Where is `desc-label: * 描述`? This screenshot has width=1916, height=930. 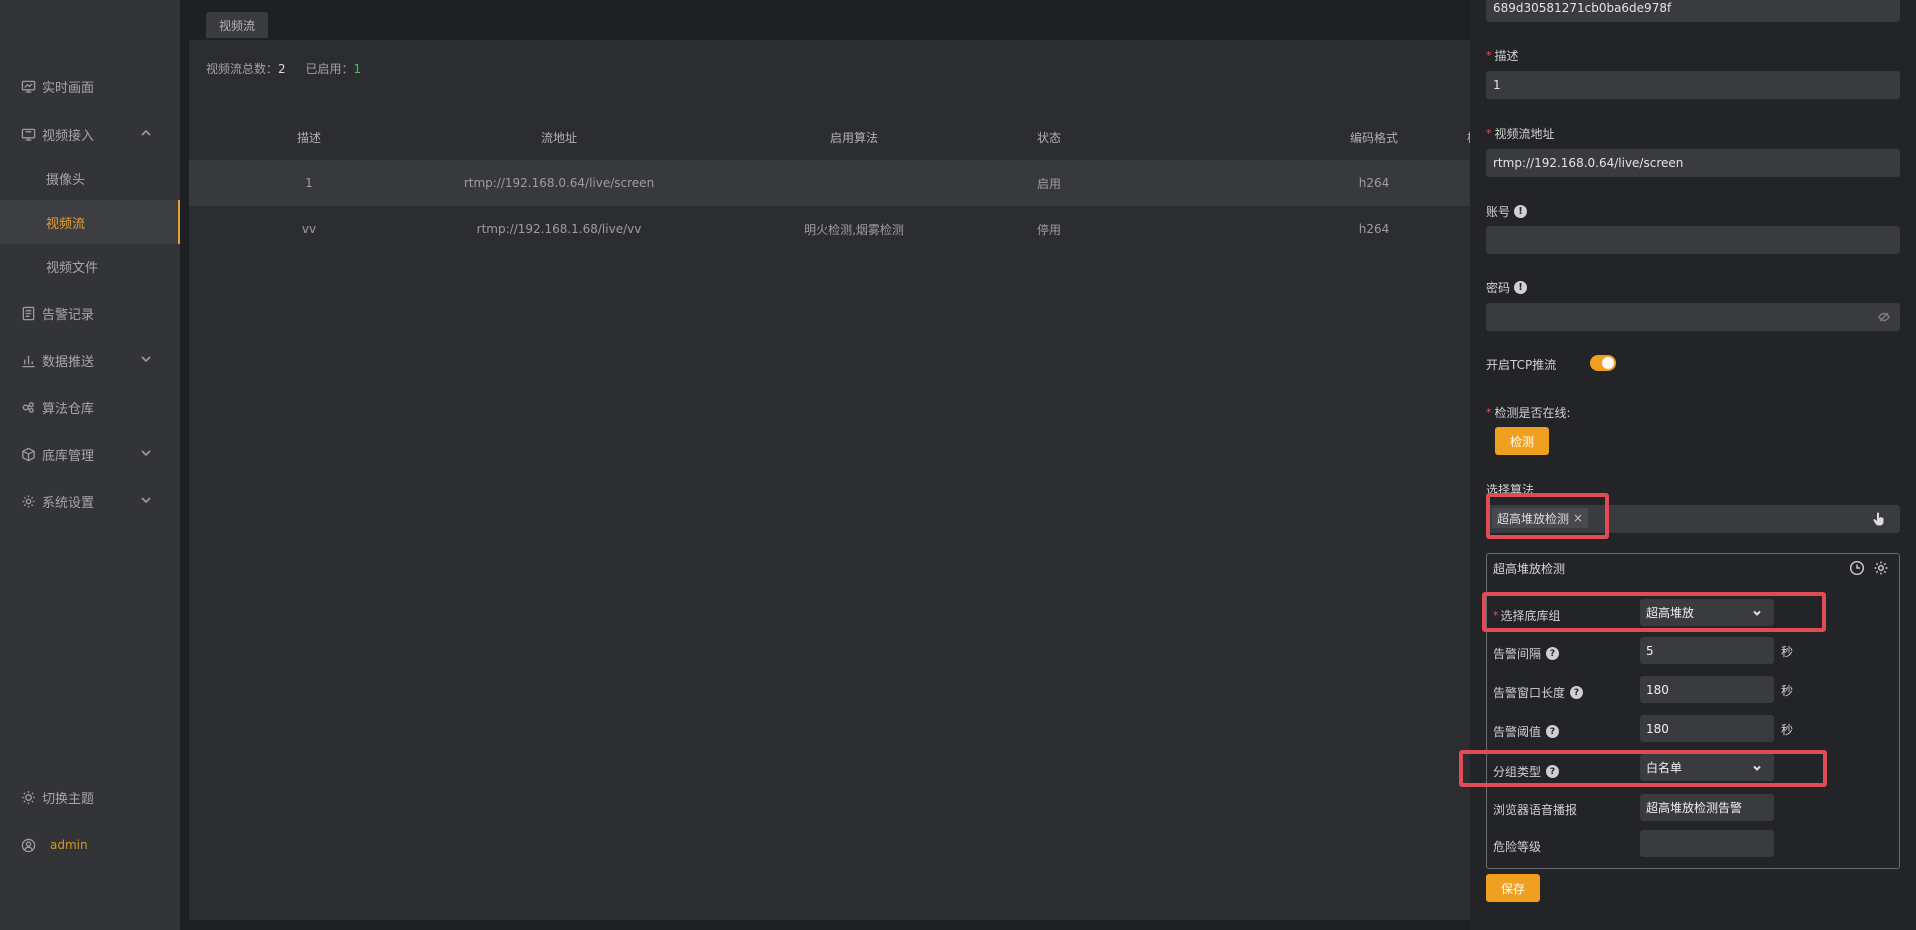
desc-label: * 描述 is located at coordinates (1502, 56).